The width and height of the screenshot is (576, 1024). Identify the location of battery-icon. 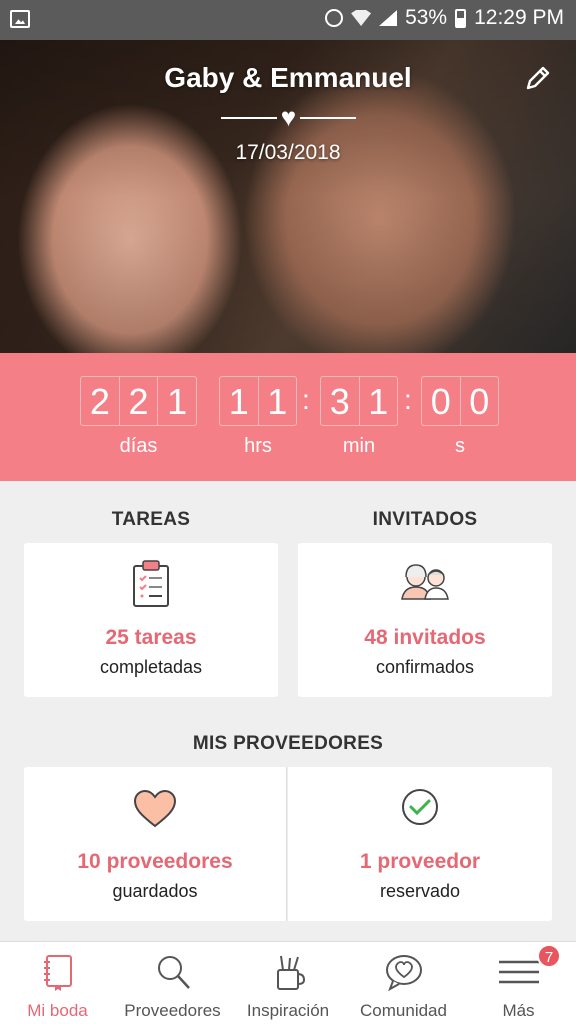
(461, 18).